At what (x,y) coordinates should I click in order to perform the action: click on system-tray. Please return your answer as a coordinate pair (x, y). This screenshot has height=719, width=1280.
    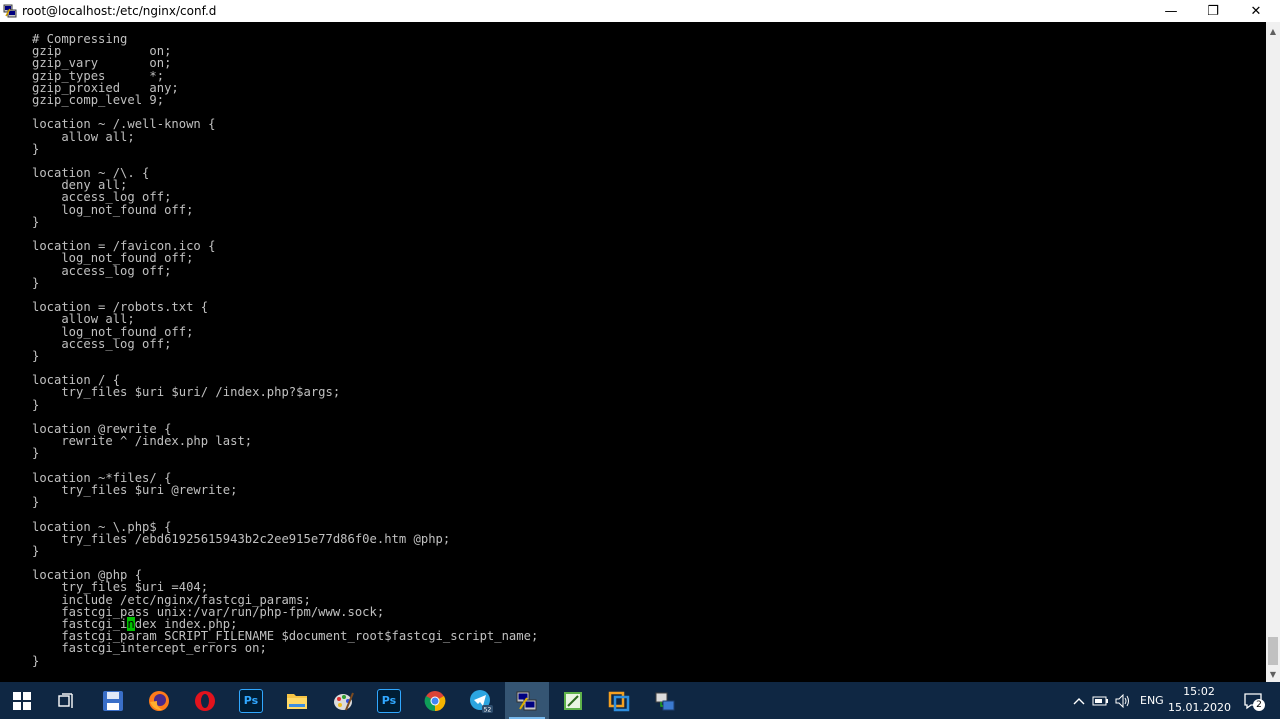
    Looking at the image, I should click on (1101, 700).